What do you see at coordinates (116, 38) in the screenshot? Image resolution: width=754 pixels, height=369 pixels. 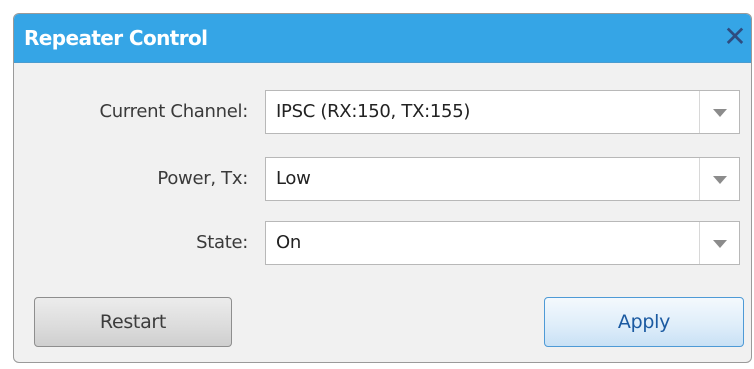 I see `dialog-title: Repeater Control` at bounding box center [116, 38].